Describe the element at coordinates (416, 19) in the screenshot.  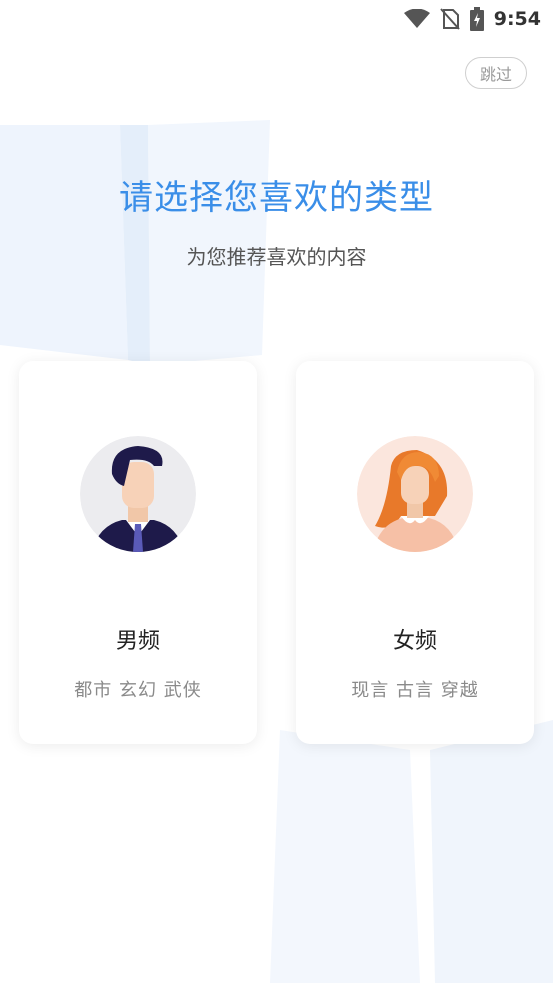
I see `wifi-icon` at that location.